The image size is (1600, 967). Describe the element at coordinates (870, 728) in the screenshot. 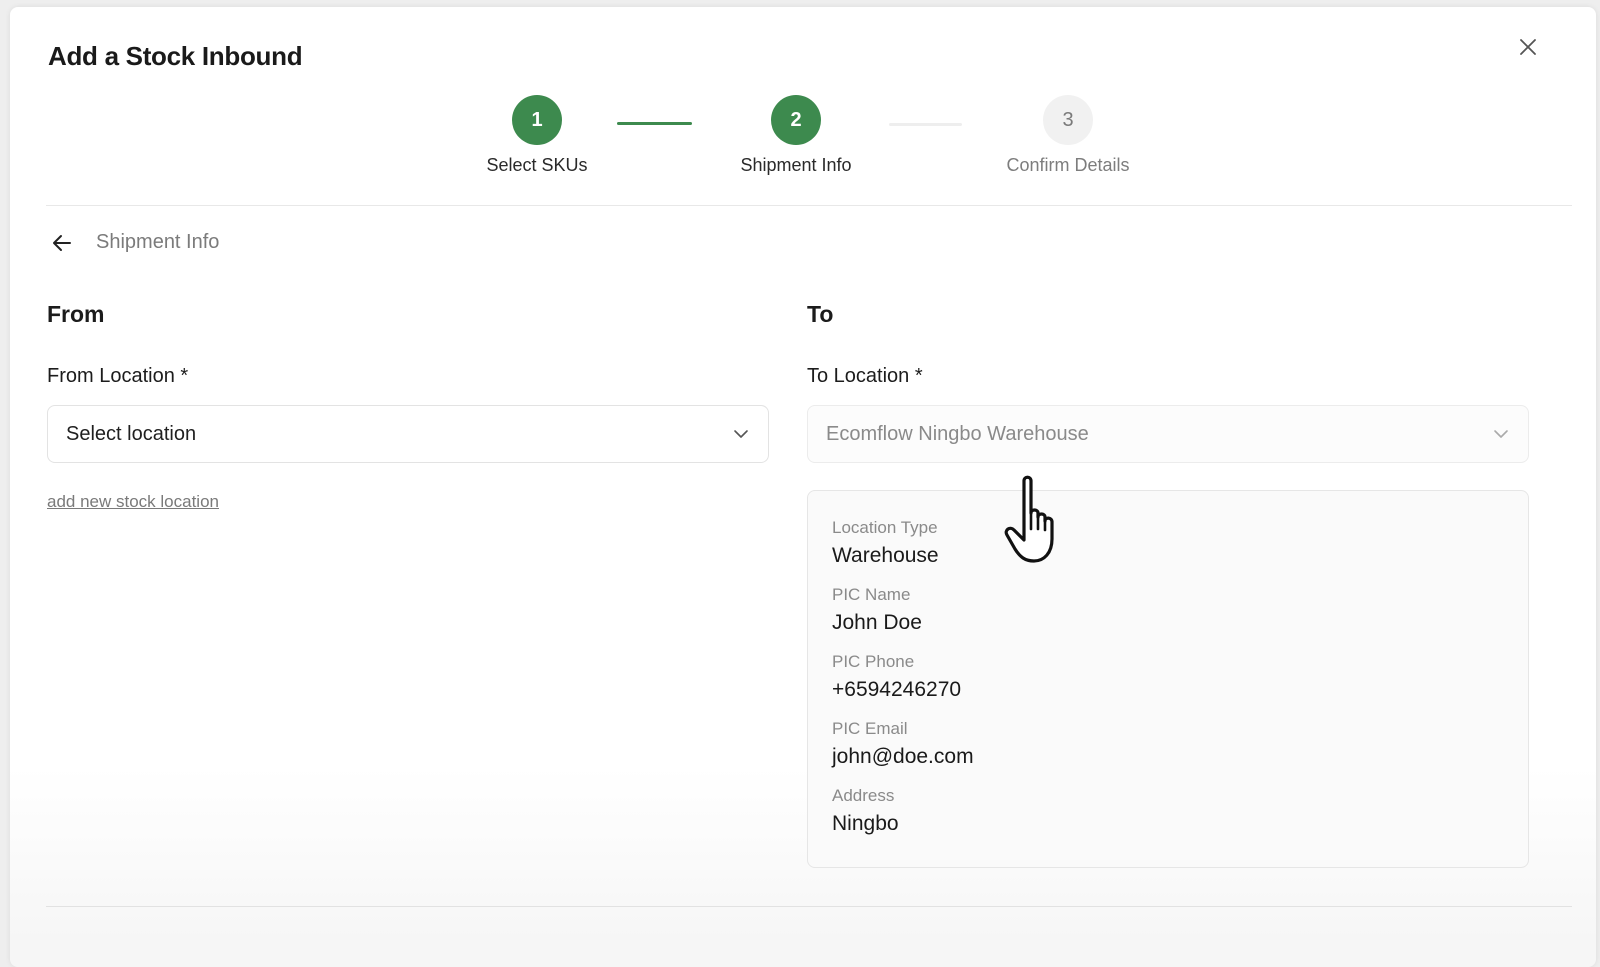

I see `detail-label: PIC Email` at that location.